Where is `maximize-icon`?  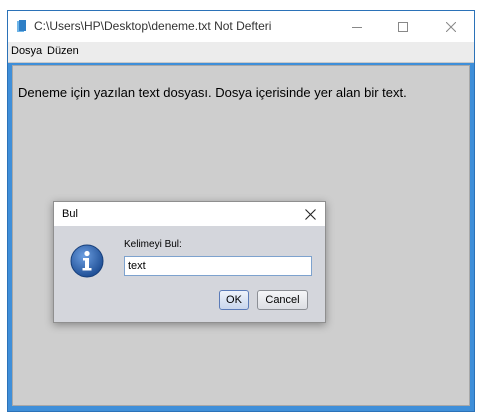 maximize-icon is located at coordinates (403, 26).